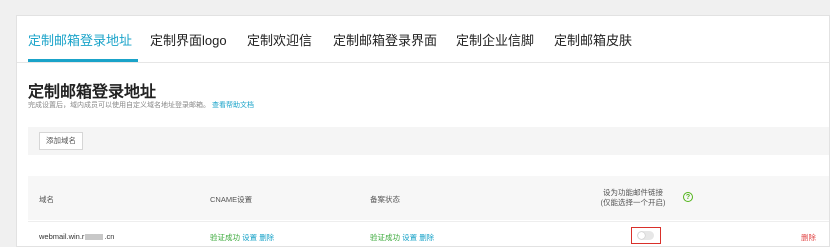 The height and width of the screenshot is (247, 830). Describe the element at coordinates (385, 199) in the screenshot. I see `header-record: 备案状态` at that location.